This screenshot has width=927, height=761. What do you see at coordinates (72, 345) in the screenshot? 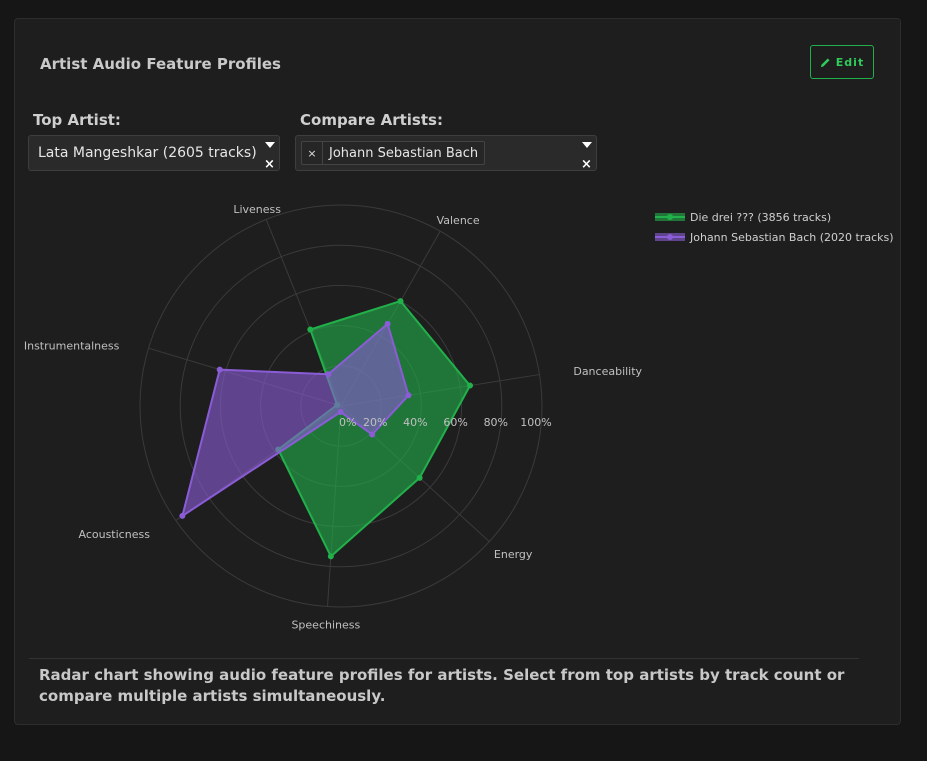
I see `axis-label: Instrumentalness` at bounding box center [72, 345].